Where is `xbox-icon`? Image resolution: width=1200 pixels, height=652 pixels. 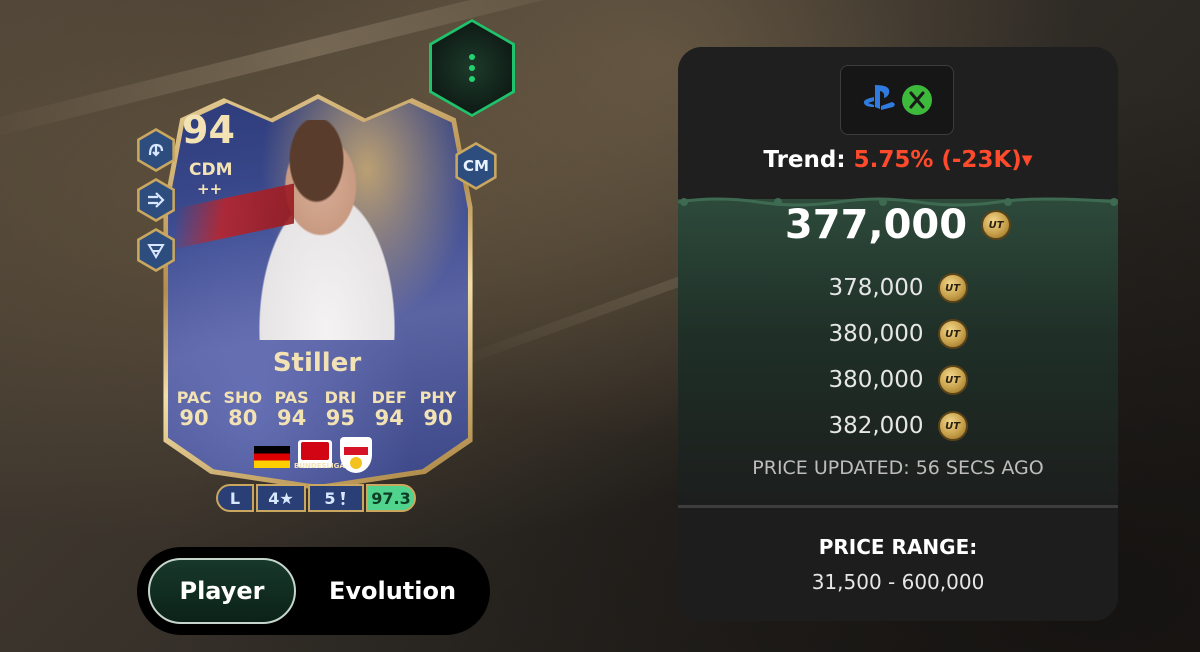 xbox-icon is located at coordinates (917, 100).